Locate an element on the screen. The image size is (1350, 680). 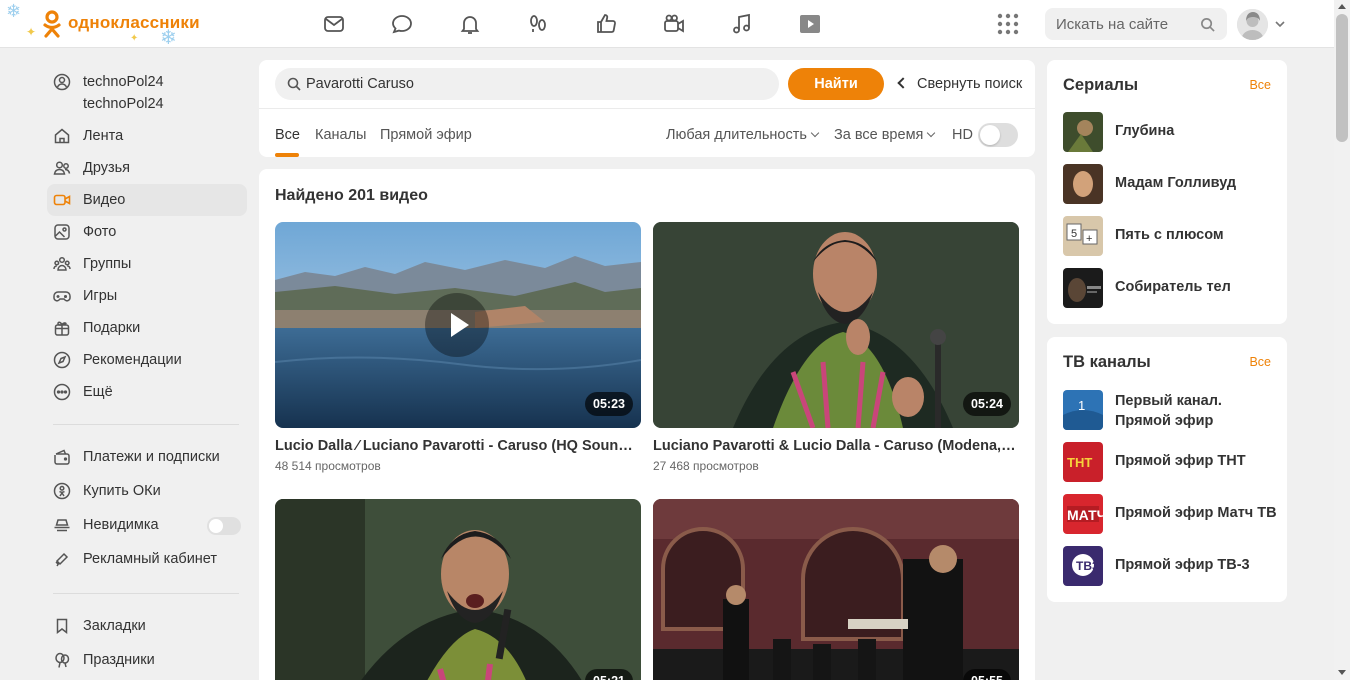
tab-channels: Каналы is located at coordinates (340, 135).